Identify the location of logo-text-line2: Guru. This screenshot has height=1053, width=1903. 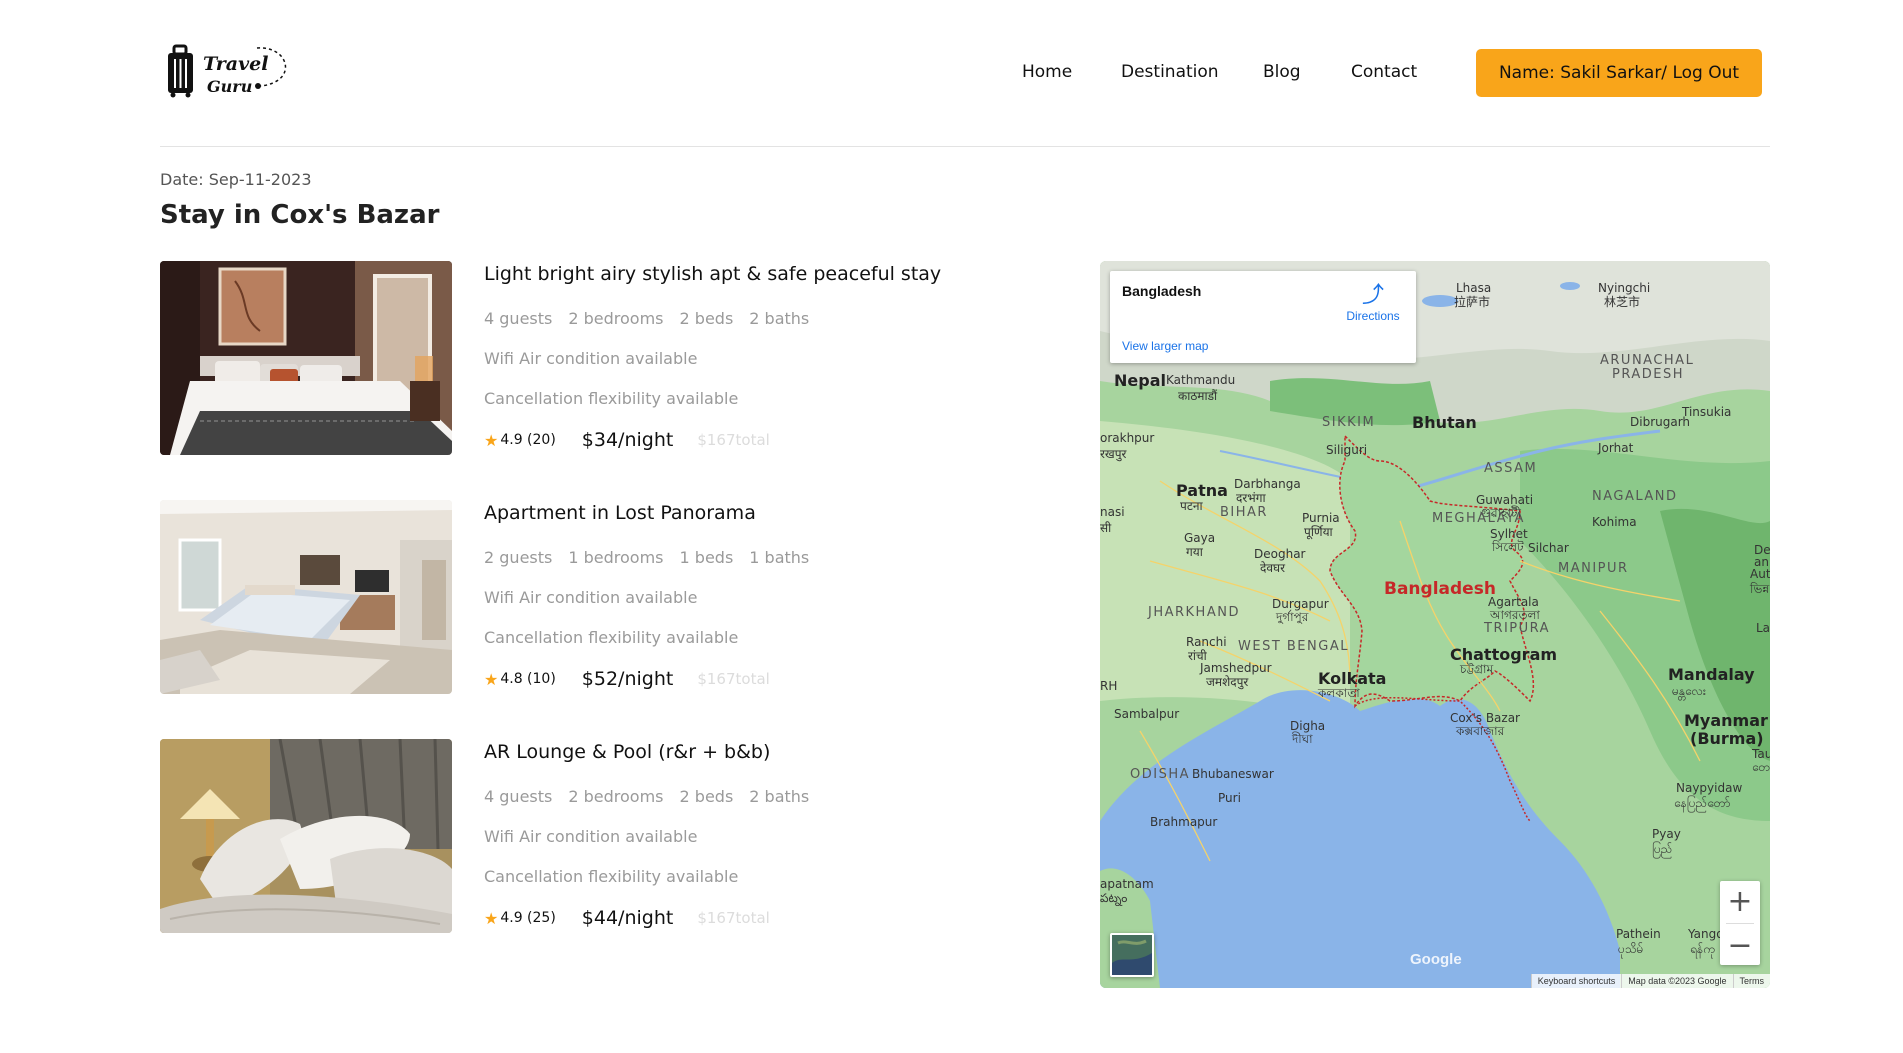
(230, 86).